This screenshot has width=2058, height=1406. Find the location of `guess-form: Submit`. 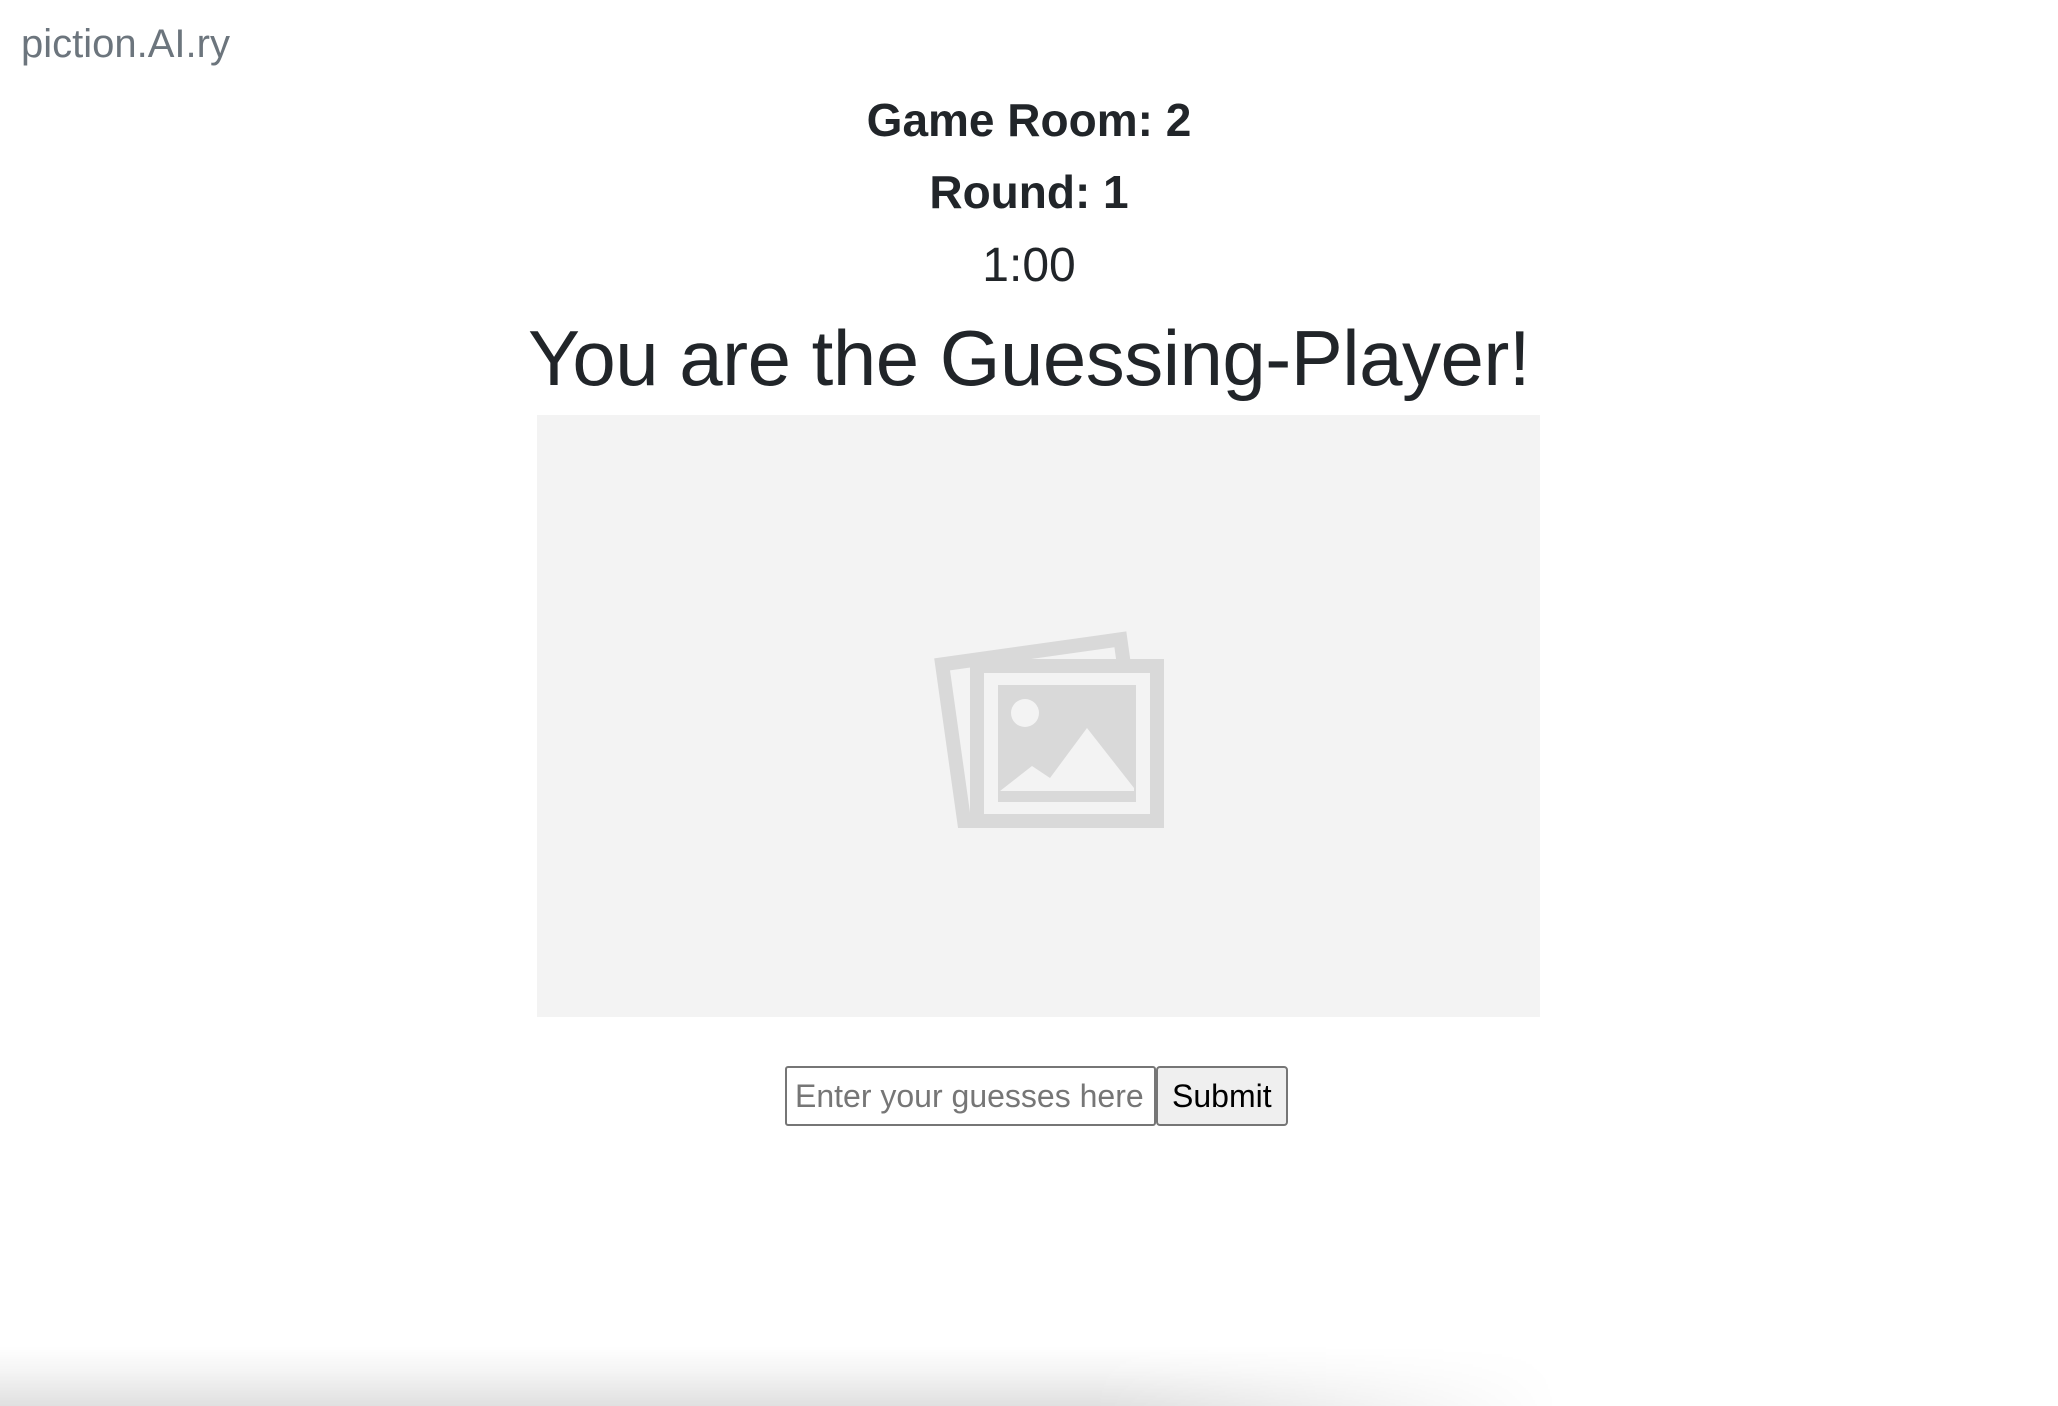

guess-form: Submit is located at coordinates (1036, 1096).